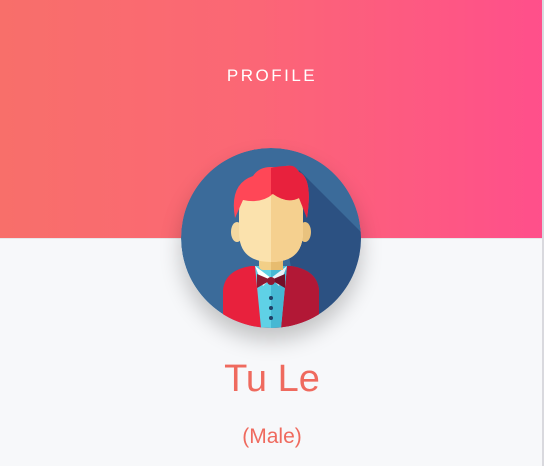 This screenshot has width=544, height=466. Describe the element at coordinates (272, 75) in the screenshot. I see `page-title: PROFILE` at that location.